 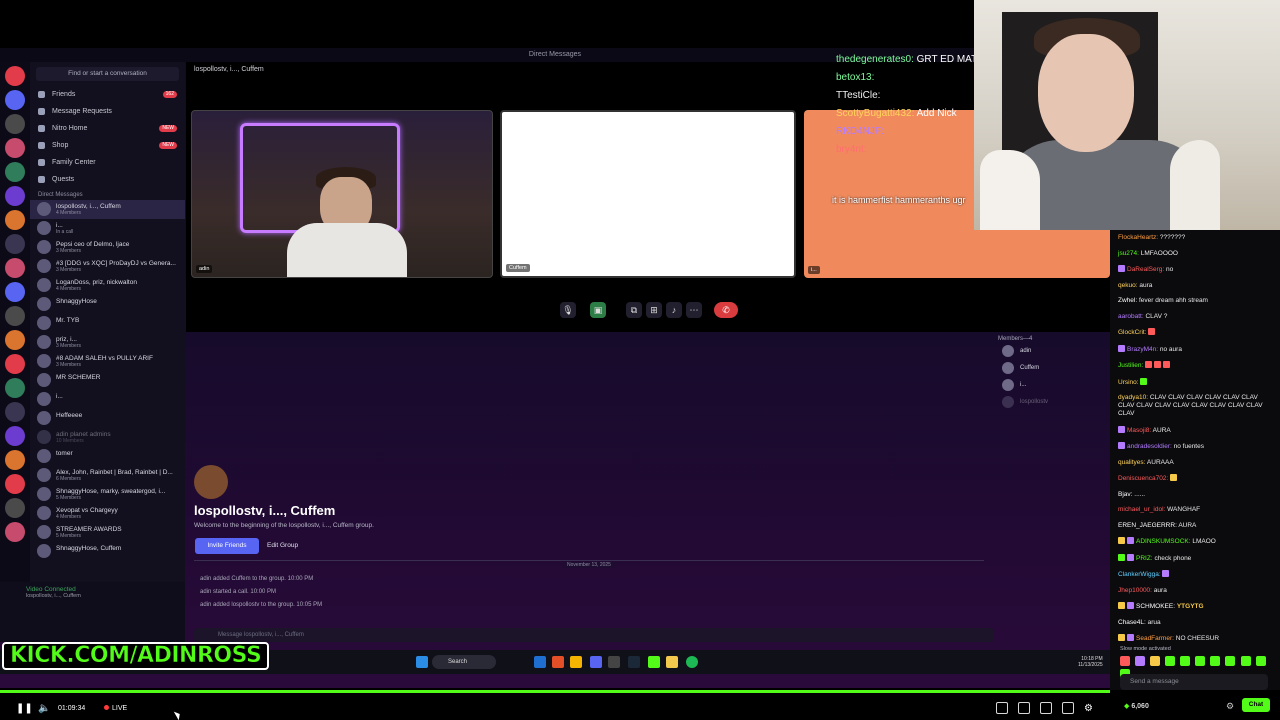 I want to click on member-item: Cuffem, so click(x=1053, y=369).